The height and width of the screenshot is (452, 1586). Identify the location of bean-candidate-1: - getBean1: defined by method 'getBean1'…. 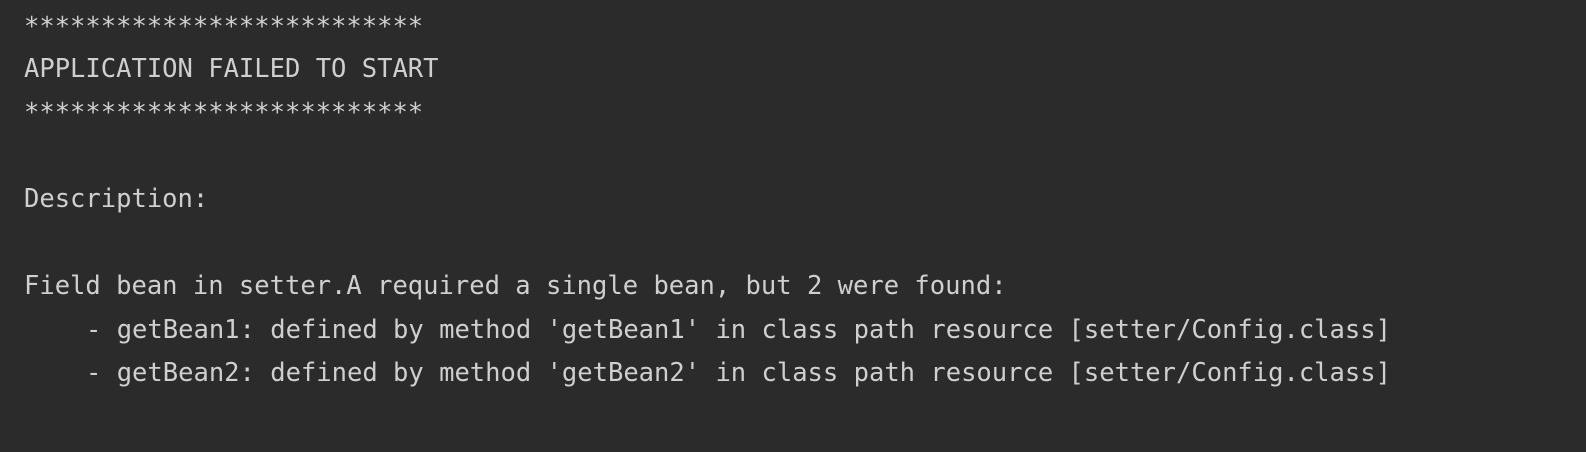
(738, 330).